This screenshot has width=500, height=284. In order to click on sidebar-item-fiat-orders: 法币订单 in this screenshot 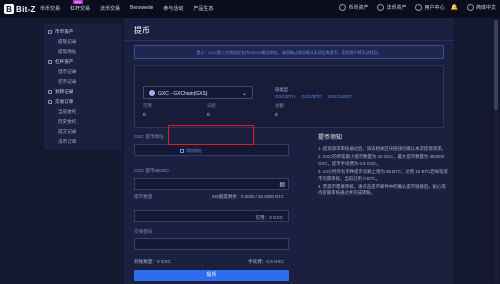, I will do `click(67, 142)`.